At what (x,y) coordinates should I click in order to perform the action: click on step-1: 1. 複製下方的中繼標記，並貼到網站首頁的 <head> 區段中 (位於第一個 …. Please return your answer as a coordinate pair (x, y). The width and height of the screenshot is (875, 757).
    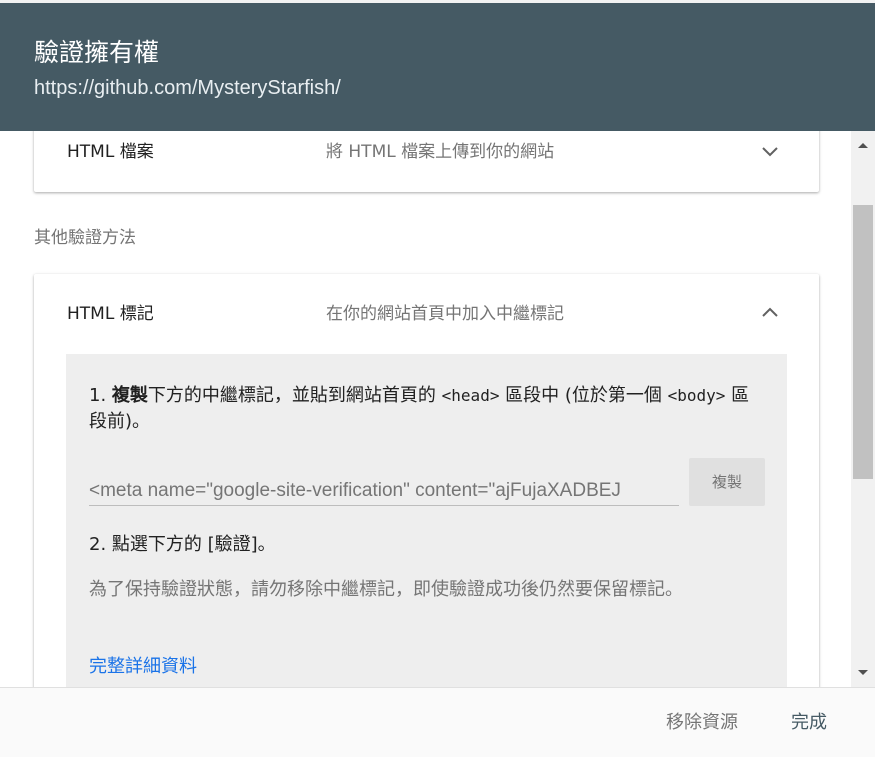
    Looking at the image, I should click on (424, 409).